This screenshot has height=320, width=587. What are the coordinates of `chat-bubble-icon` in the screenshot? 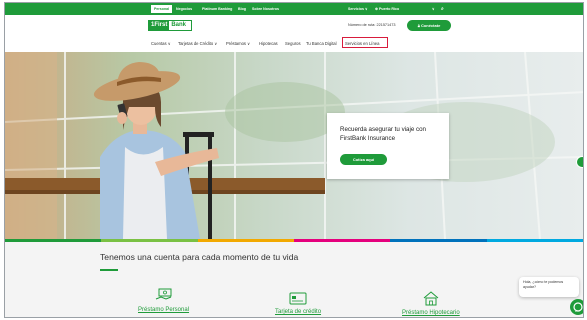 It's located at (578, 307).